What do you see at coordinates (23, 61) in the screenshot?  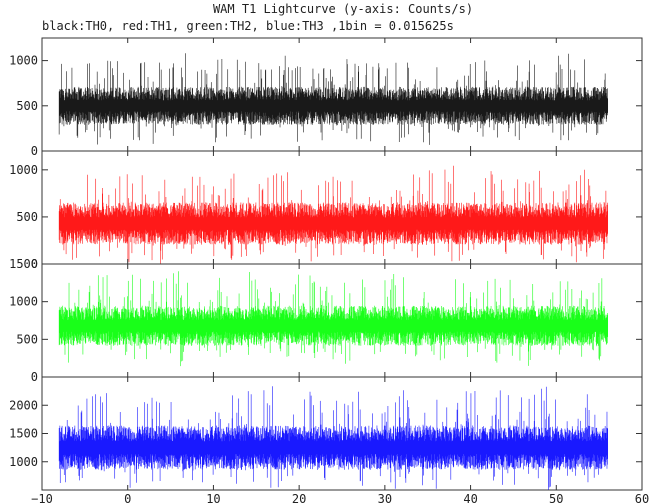 I see `y-tick-label-0-2: 1000` at bounding box center [23, 61].